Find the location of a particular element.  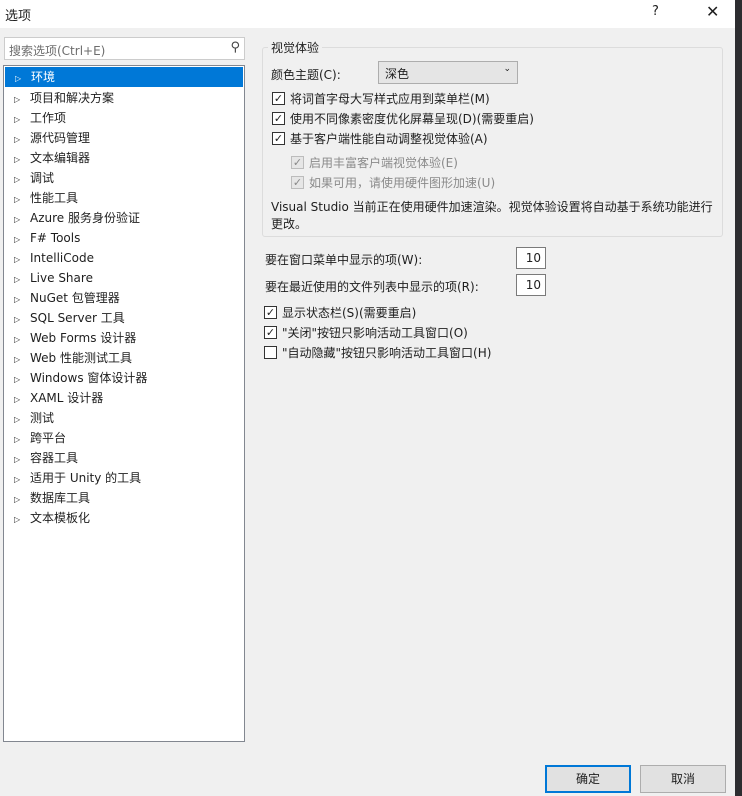

tree-item: ▷ Azure 服务身份验证 is located at coordinates (124, 218).